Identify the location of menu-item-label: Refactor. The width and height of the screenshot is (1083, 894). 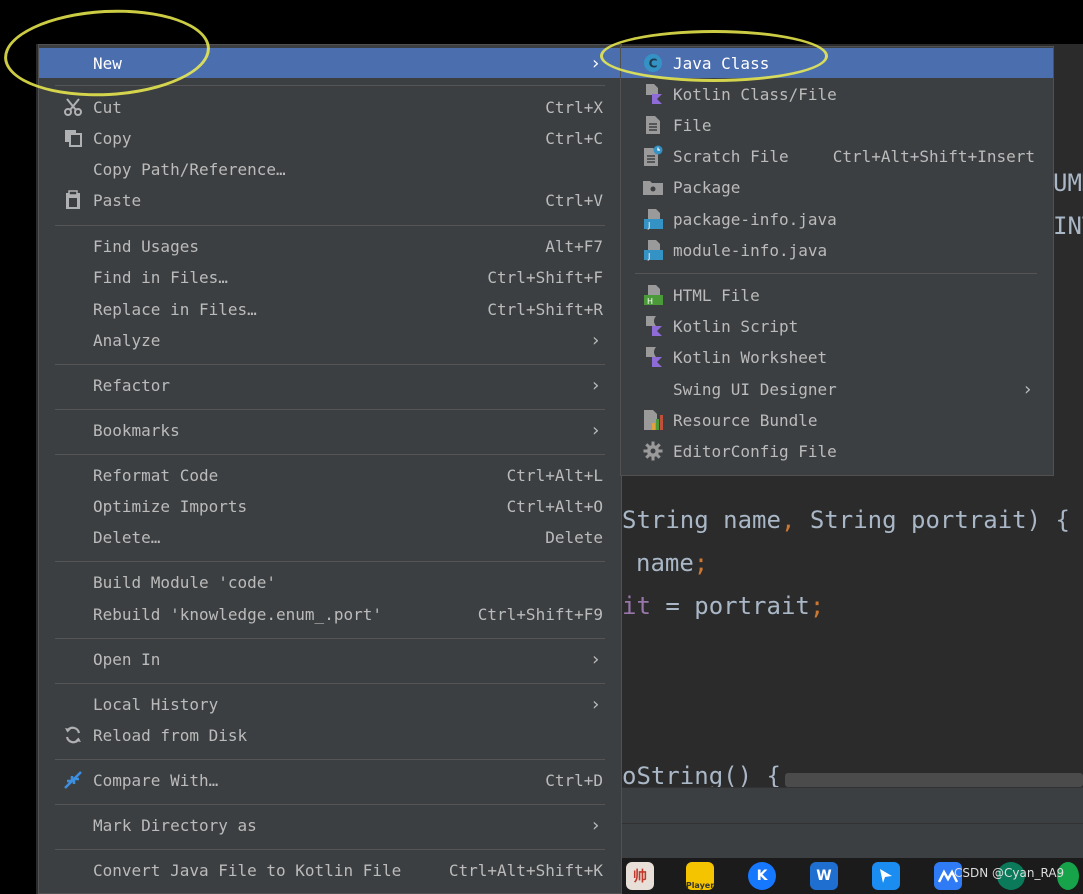
(132, 385).